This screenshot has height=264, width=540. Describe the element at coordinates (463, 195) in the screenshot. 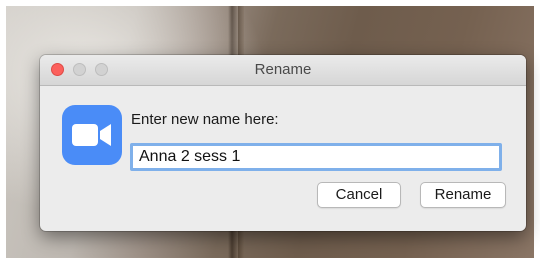

I see `rename-button: Rename` at that location.